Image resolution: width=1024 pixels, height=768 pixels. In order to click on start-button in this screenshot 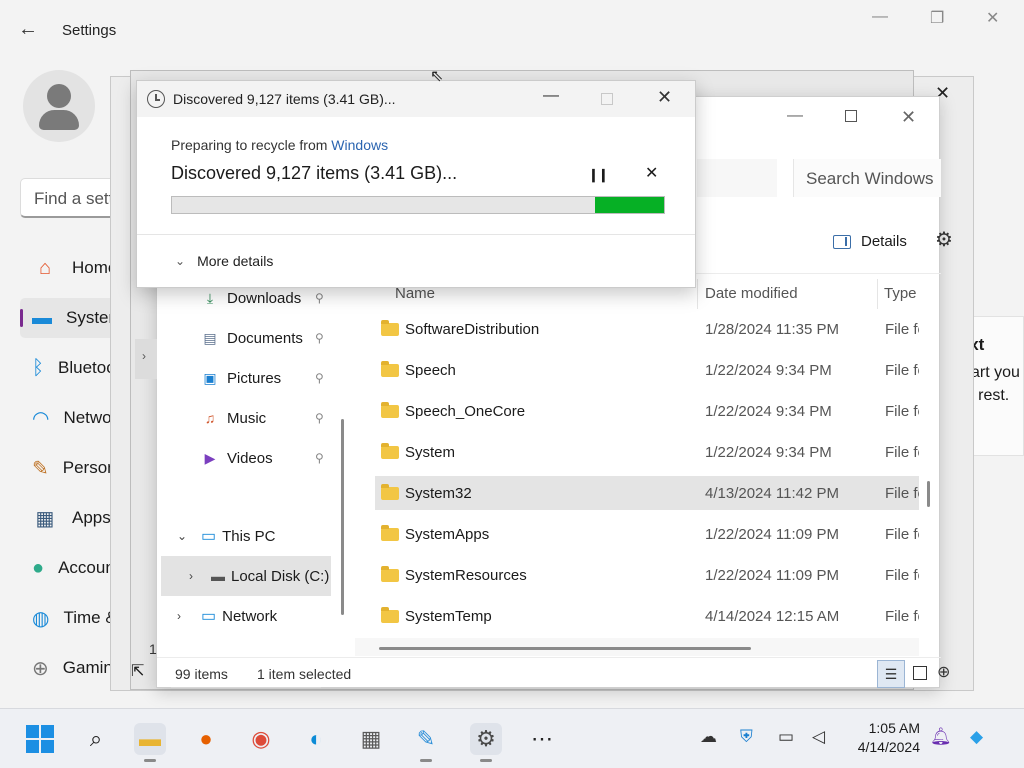, I will do `click(40, 739)`.